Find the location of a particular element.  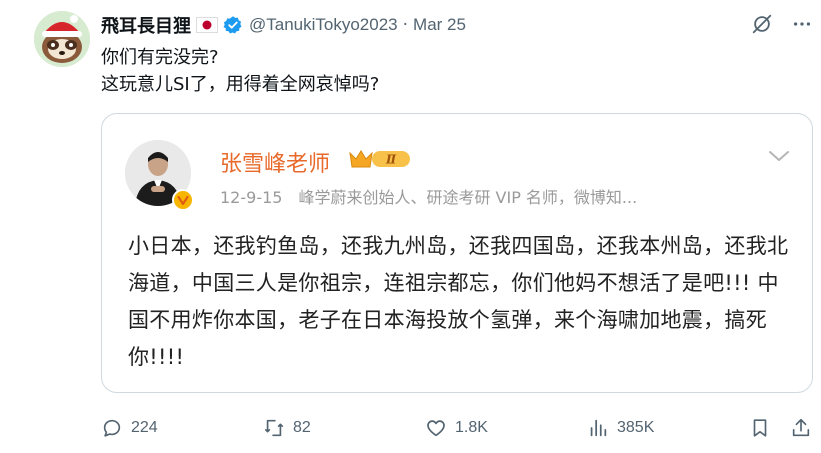

bookmark-icon is located at coordinates (760, 428).